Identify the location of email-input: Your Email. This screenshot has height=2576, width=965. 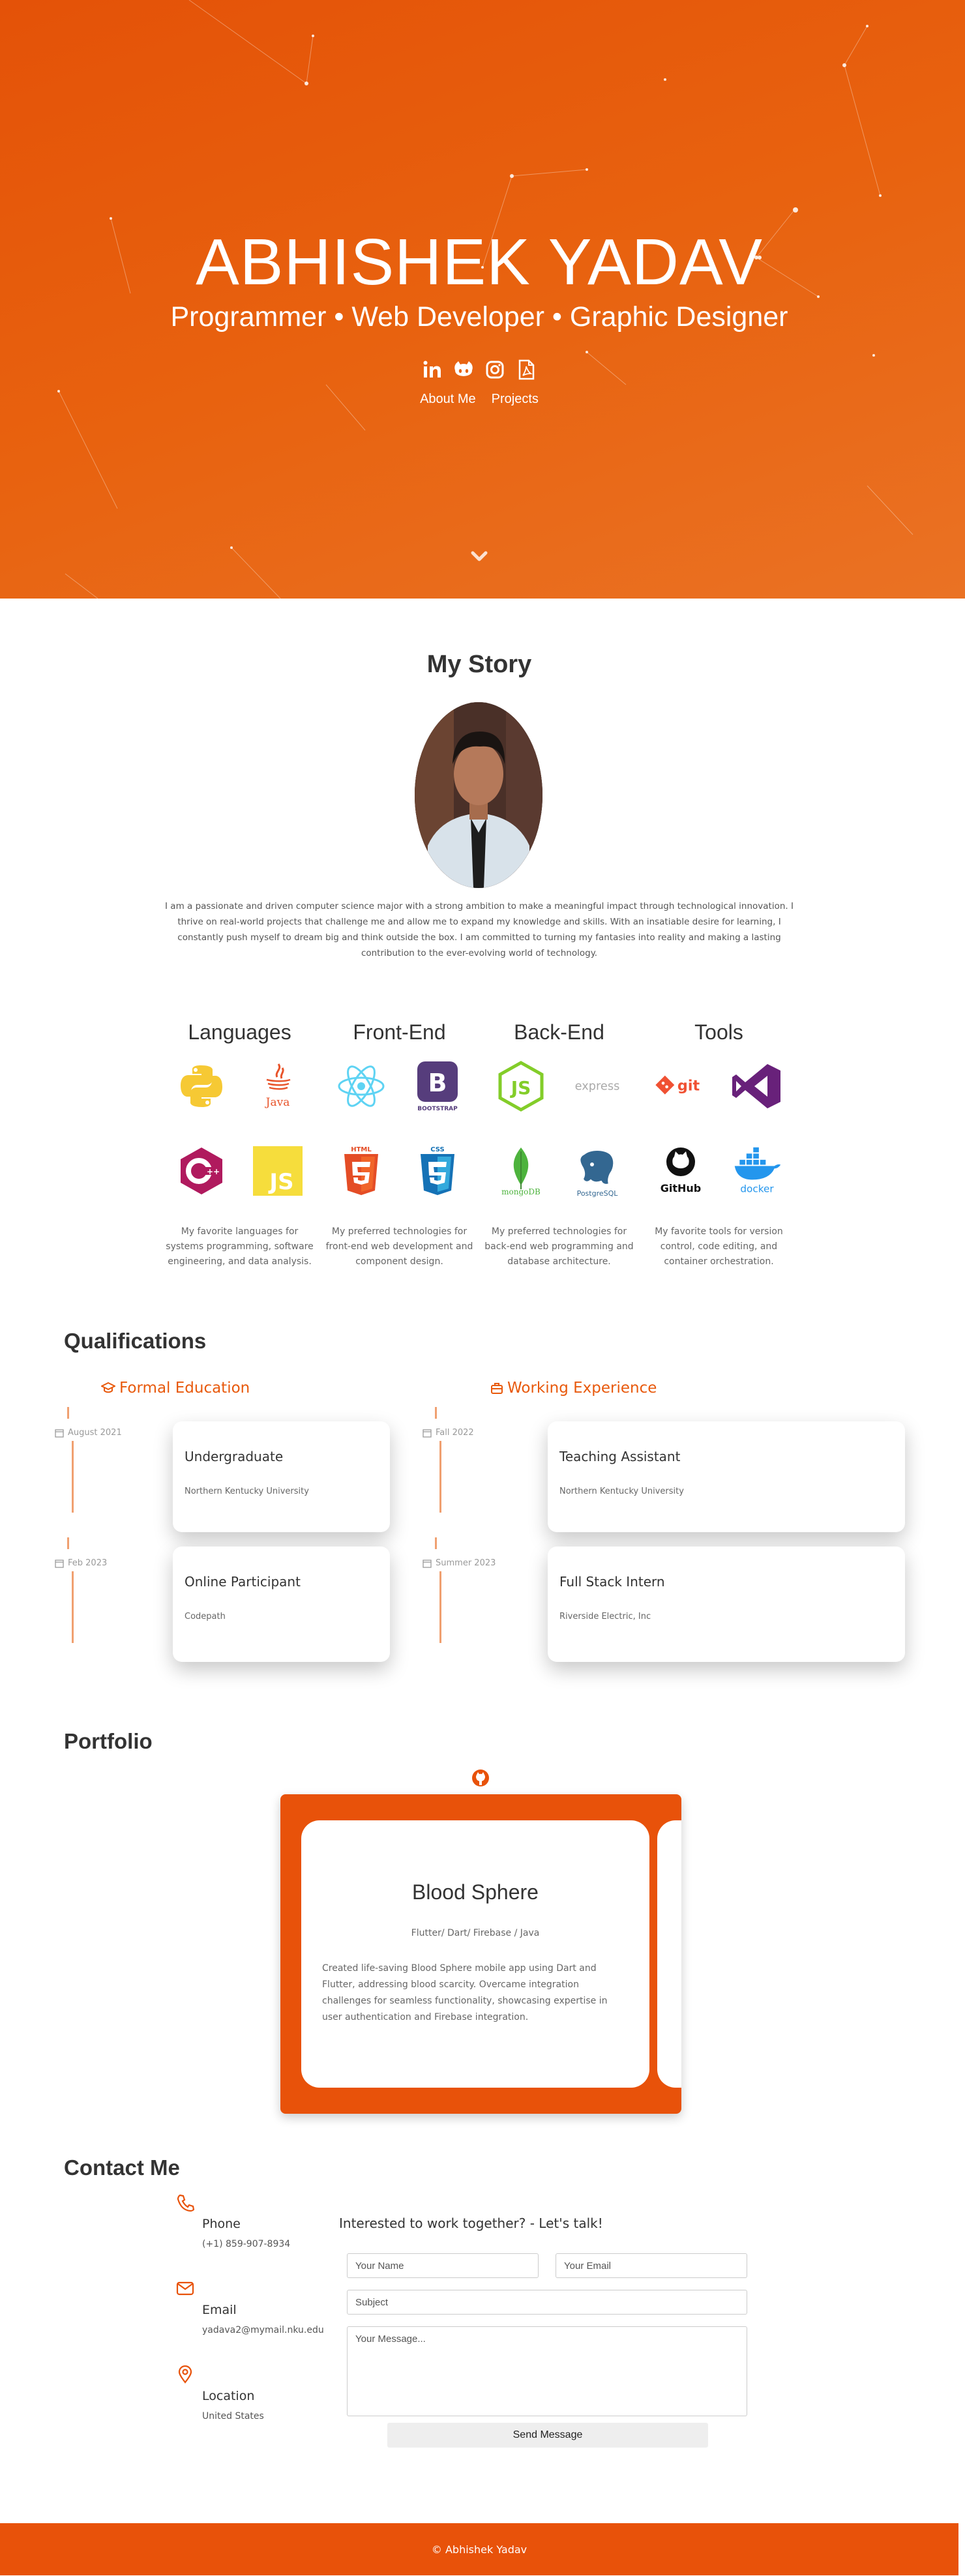
(651, 2265).